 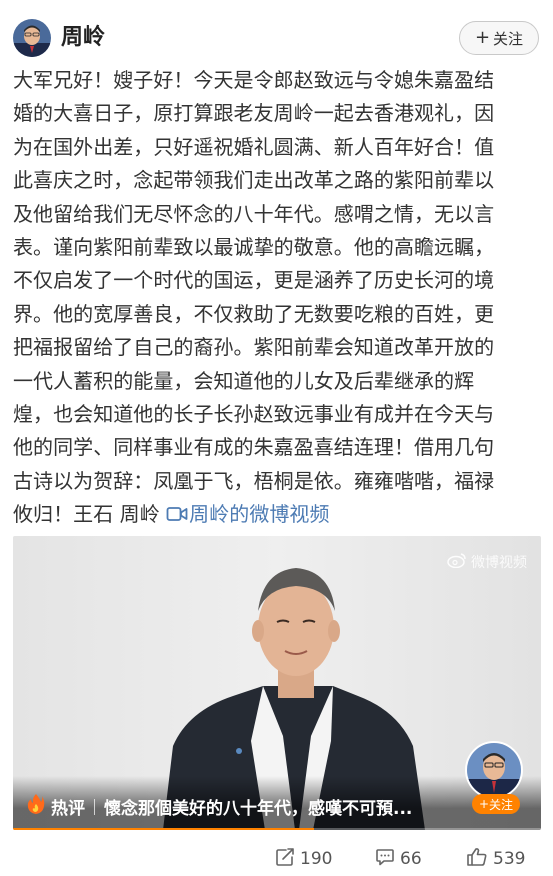 I want to click on follow-label: 关注, so click(x=508, y=38).